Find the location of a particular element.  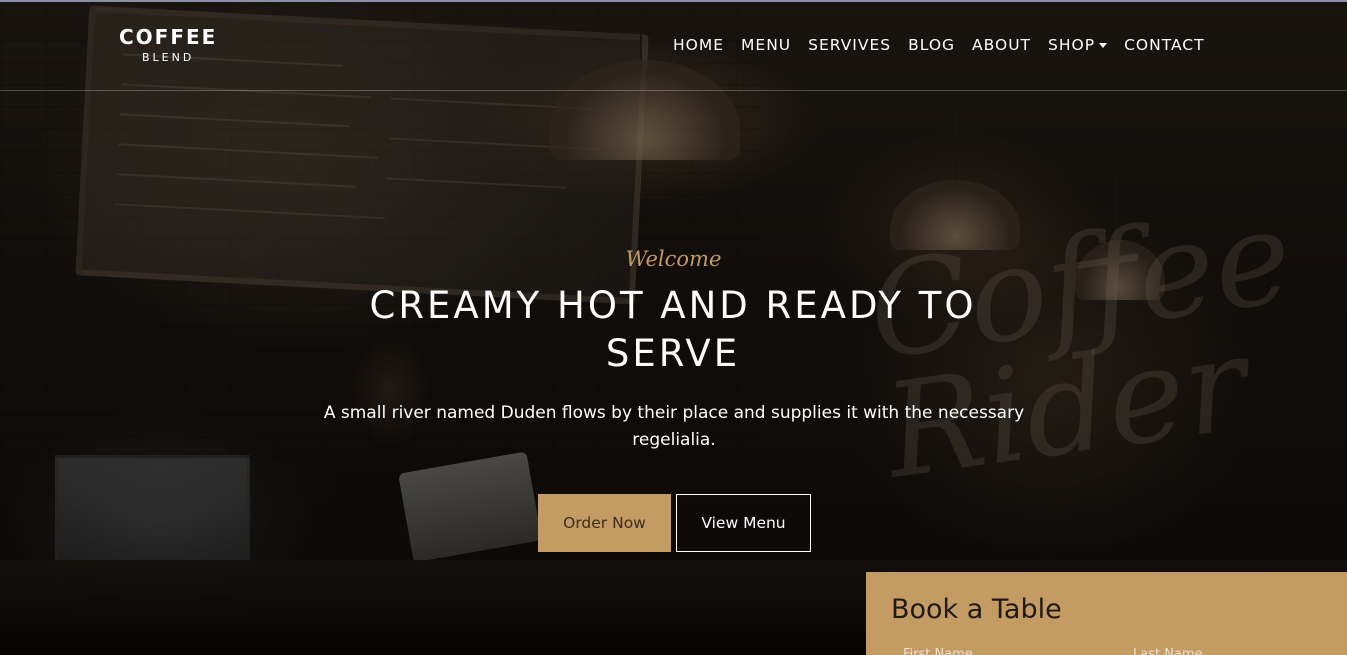

nav-item-home: HOME is located at coordinates (698, 45).